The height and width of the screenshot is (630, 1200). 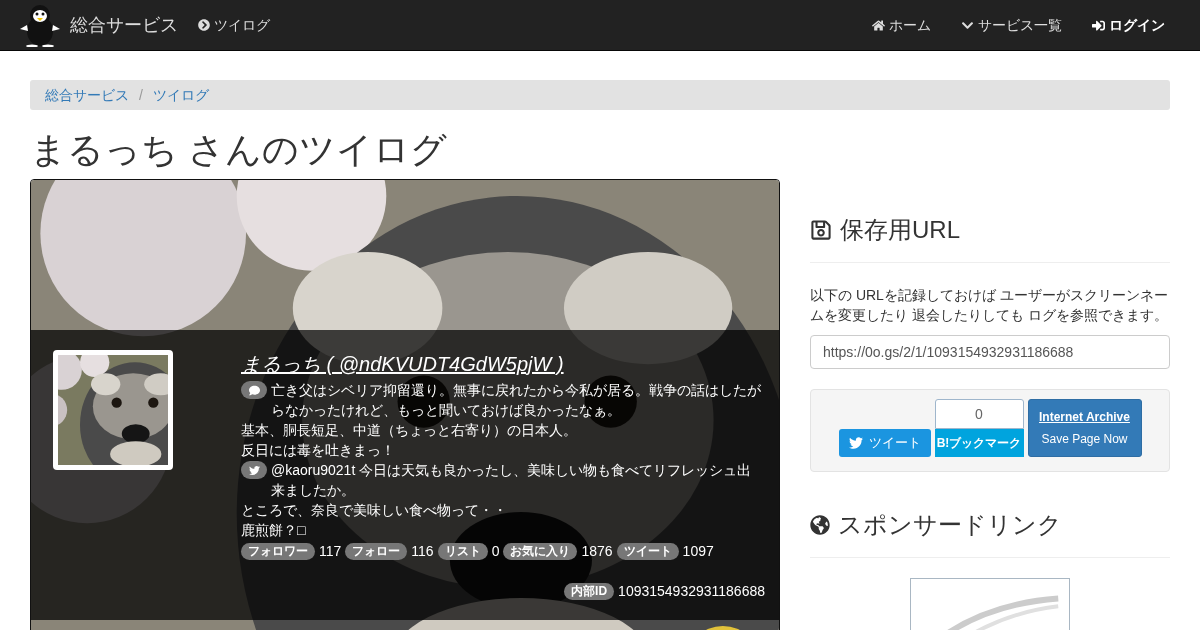 What do you see at coordinates (330, 551) in the screenshot?
I see `stat-value: 117` at bounding box center [330, 551].